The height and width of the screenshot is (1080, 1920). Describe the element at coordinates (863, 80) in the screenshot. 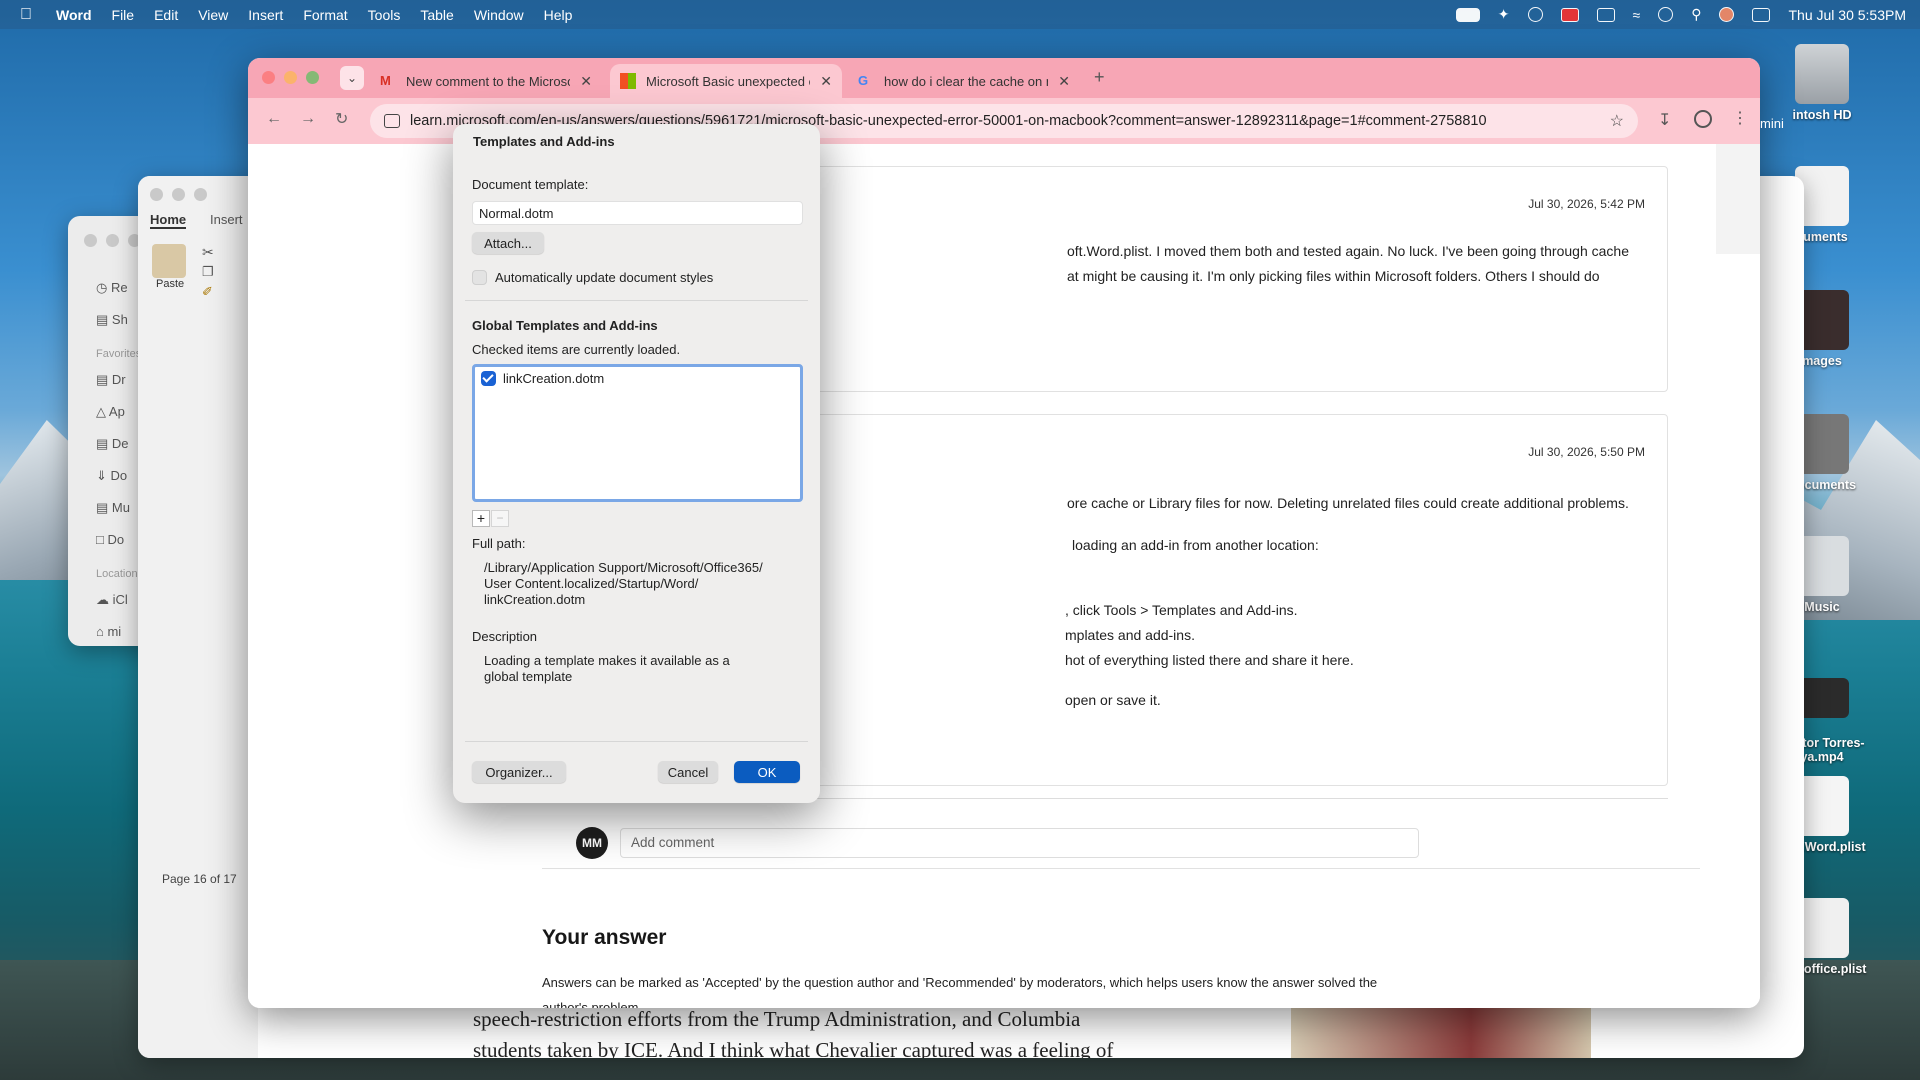

I see `google-icon: G` at that location.